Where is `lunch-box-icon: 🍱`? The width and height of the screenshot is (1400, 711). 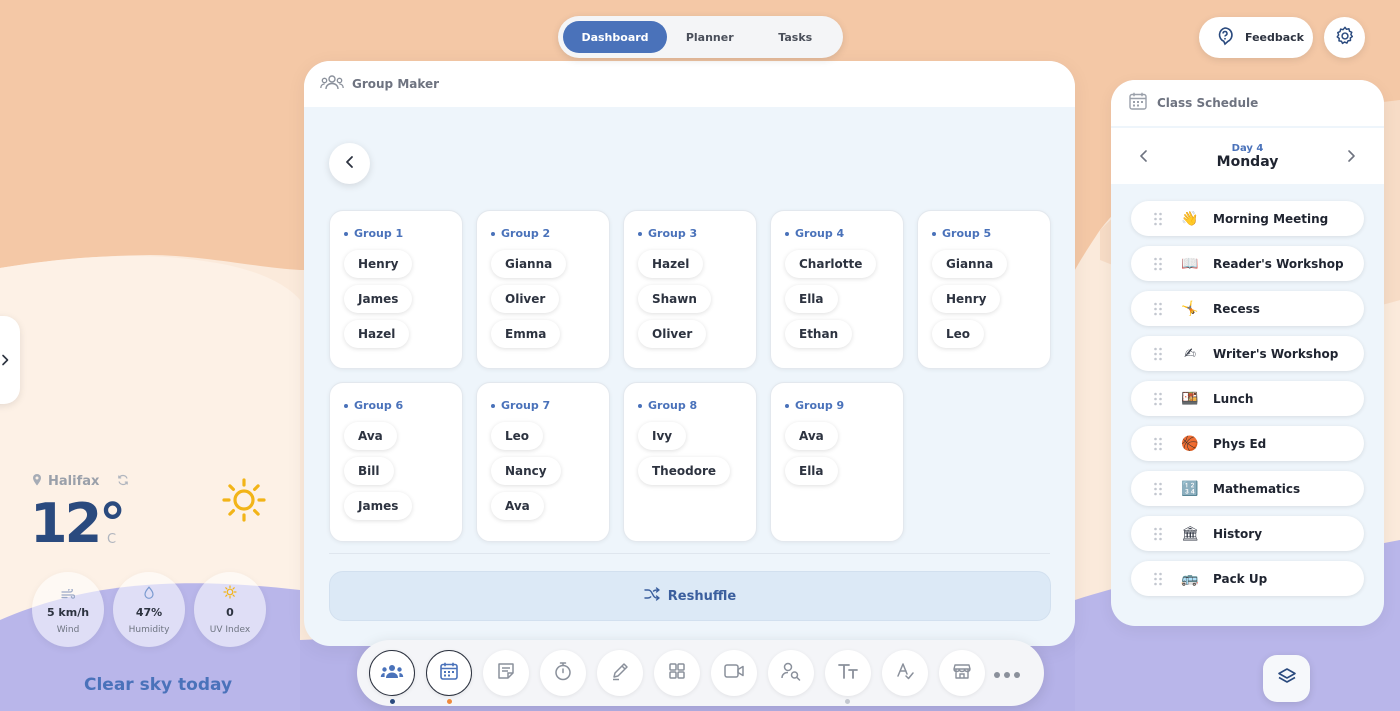
lunch-box-icon: 🍱 is located at coordinates (1190, 398).